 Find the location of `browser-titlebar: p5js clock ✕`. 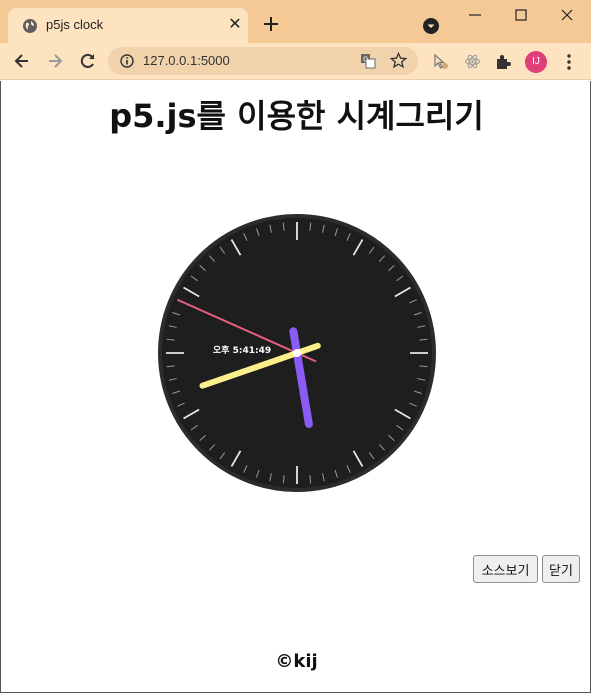

browser-titlebar: p5js clock ✕ is located at coordinates (295, 21).